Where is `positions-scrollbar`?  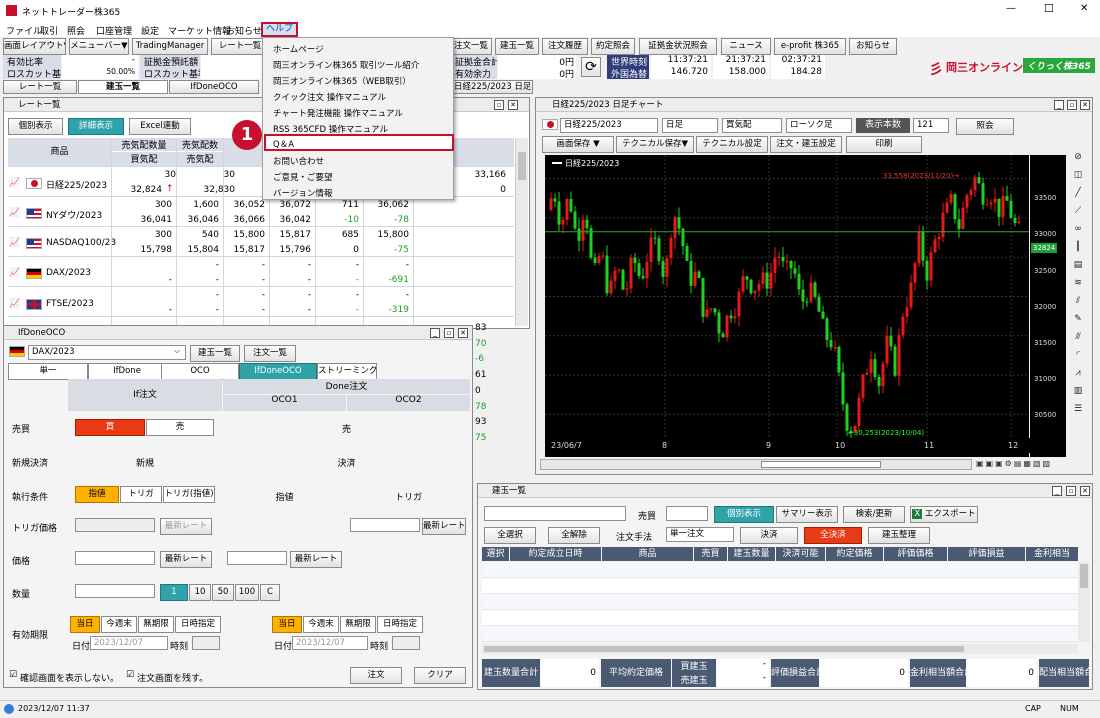
positions-scrollbar is located at coordinates (1084, 602).